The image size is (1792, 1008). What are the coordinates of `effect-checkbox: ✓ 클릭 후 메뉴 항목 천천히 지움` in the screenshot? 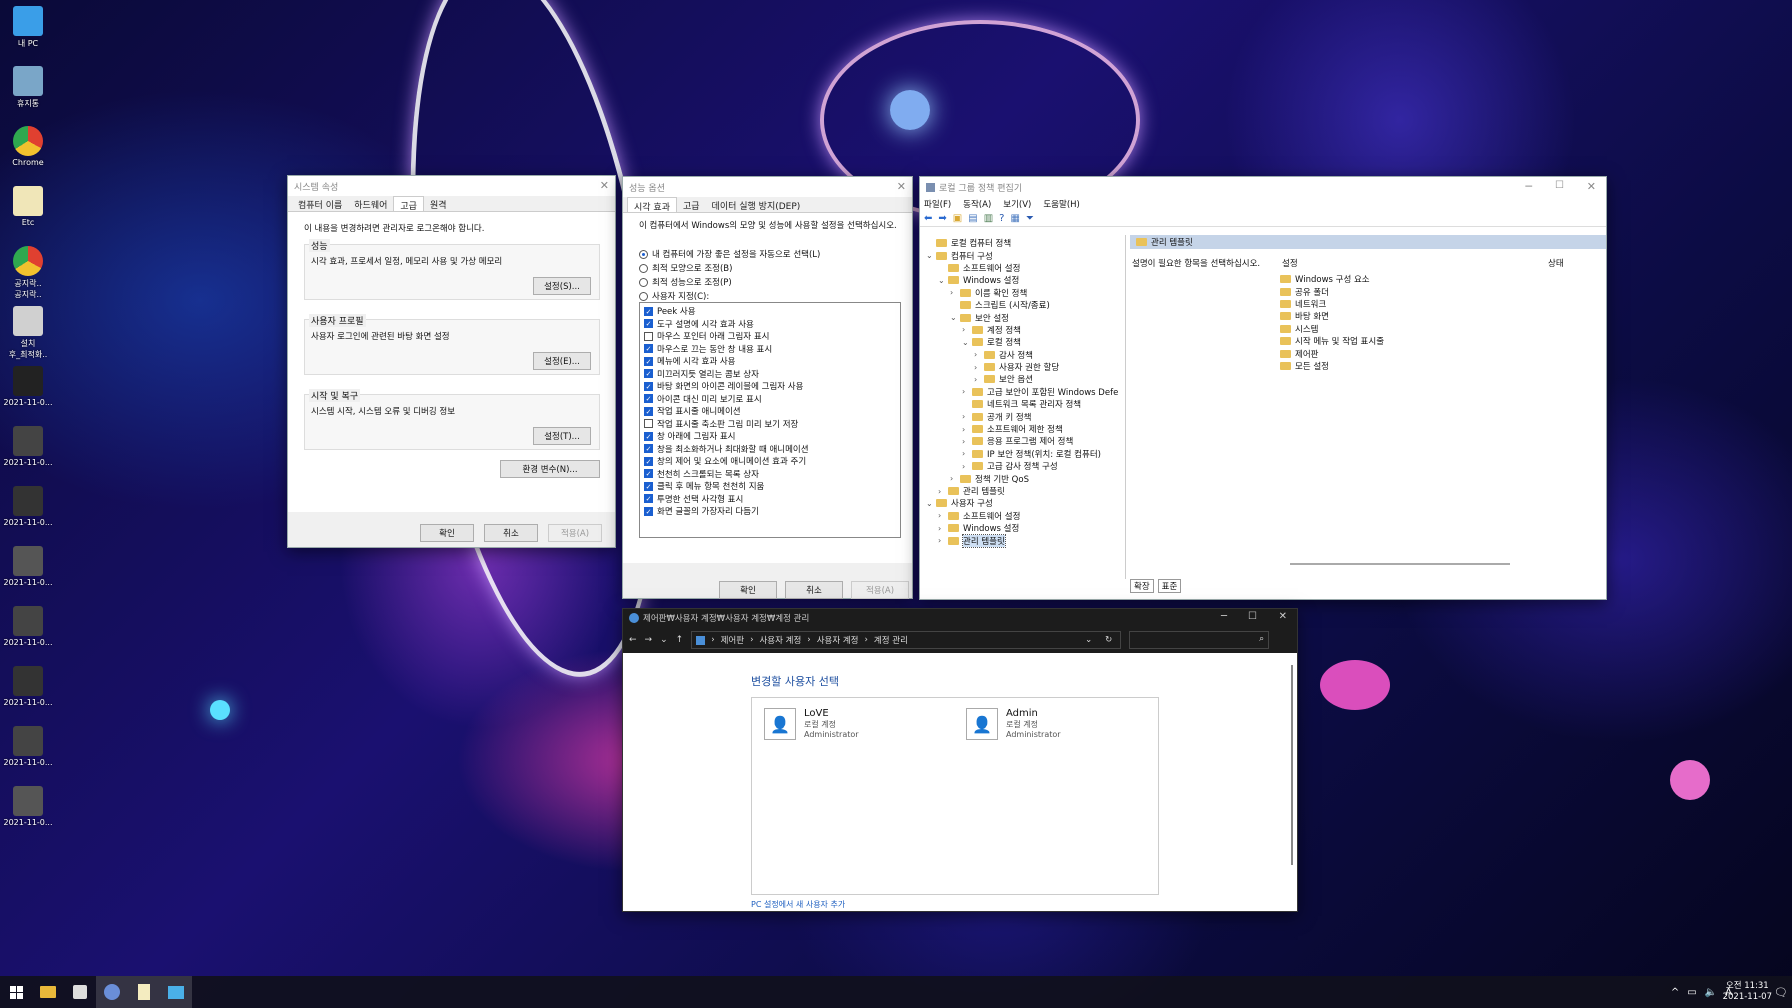 It's located at (770, 486).